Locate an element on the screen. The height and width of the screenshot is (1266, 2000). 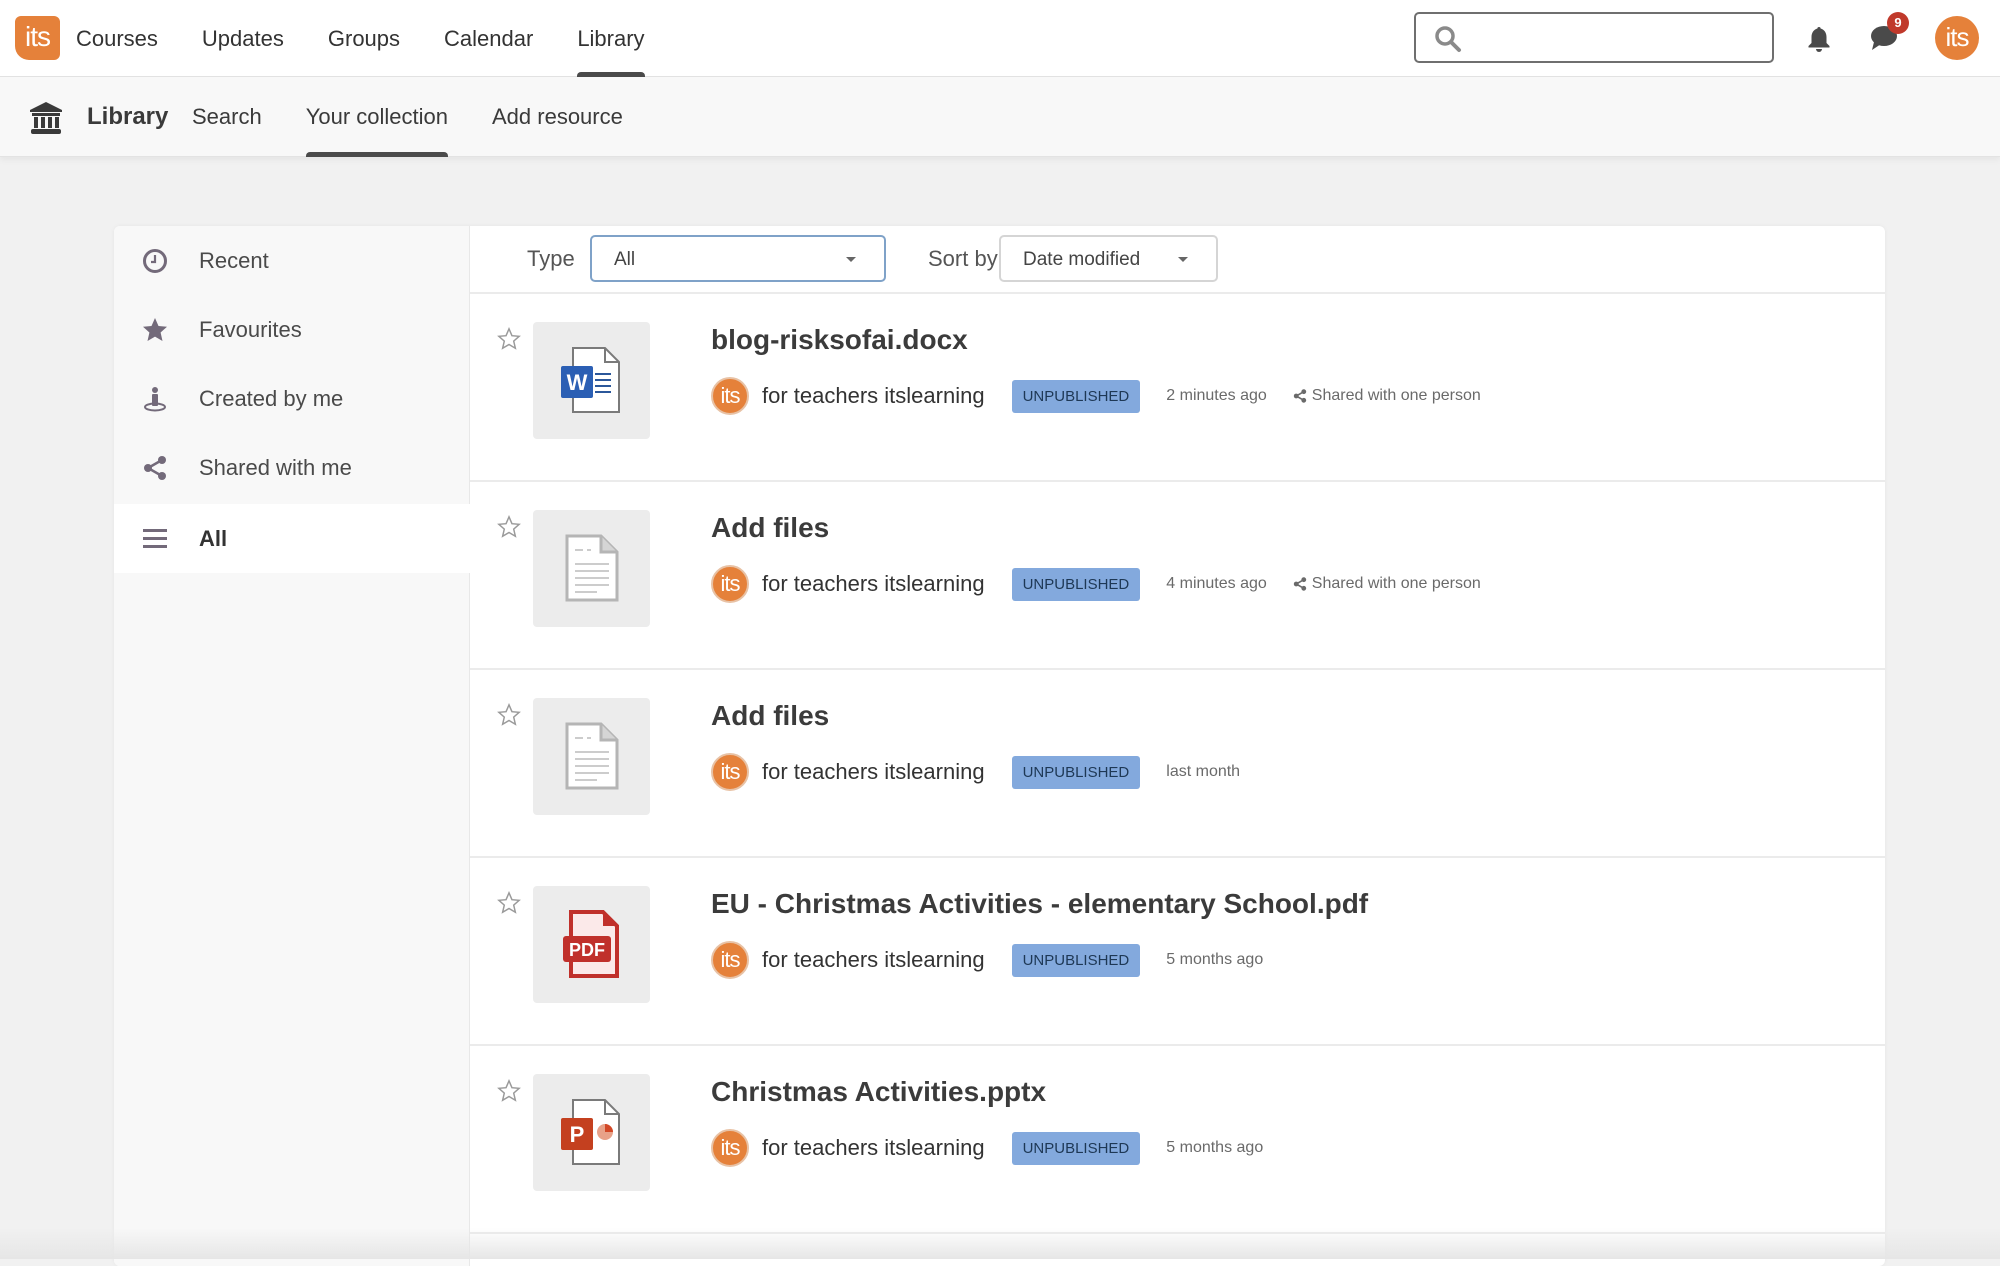
global-search is located at coordinates (1594, 37).